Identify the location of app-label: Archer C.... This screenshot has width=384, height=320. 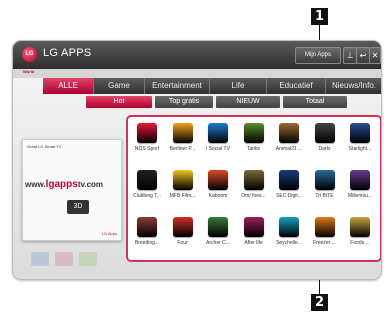
(218, 243).